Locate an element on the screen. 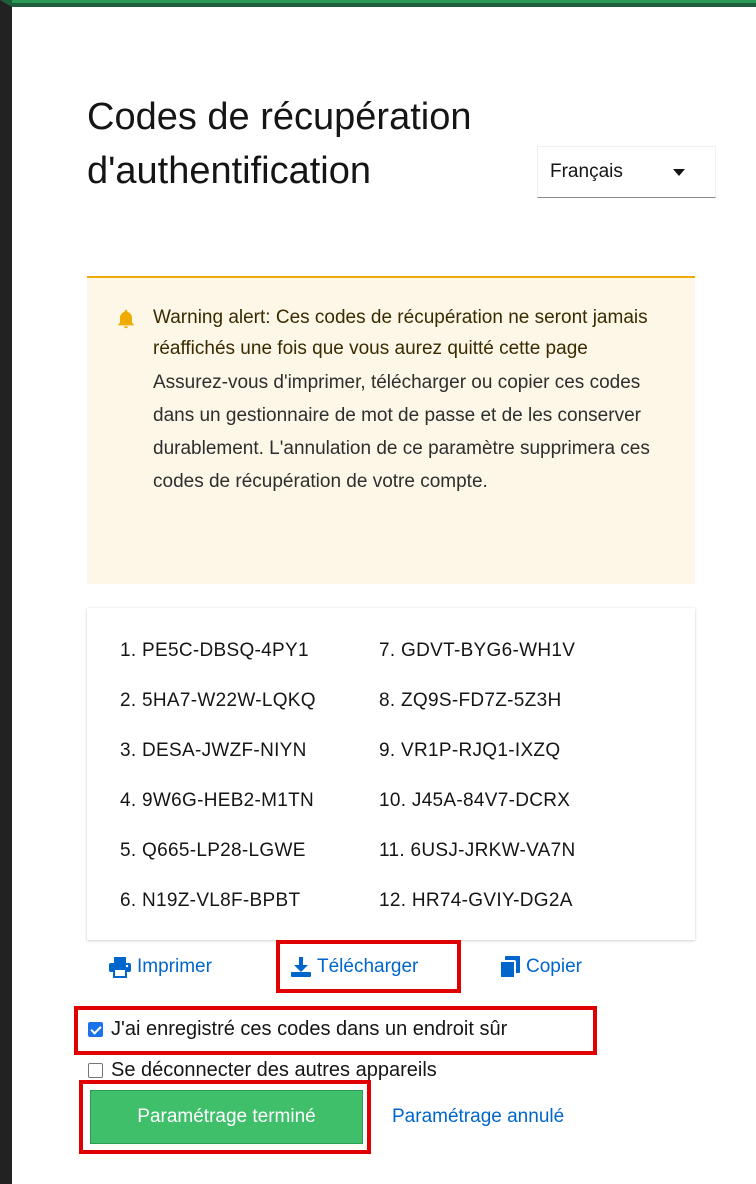 The width and height of the screenshot is (756, 1184). print-label: Imprimer is located at coordinates (174, 966).